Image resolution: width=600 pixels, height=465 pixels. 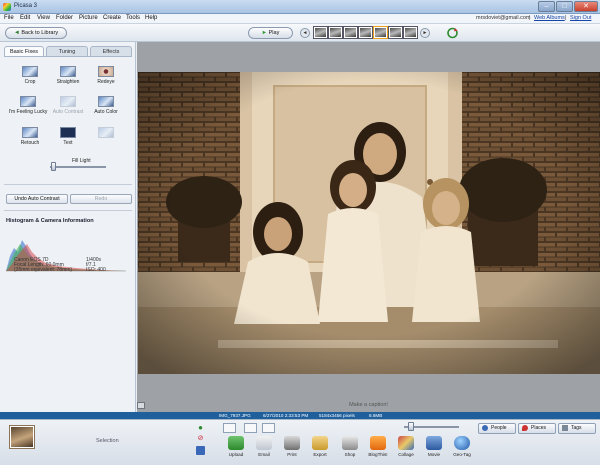 What do you see at coordinates (406, 454) in the screenshot?
I see `collage-label: Collage` at bounding box center [406, 454].